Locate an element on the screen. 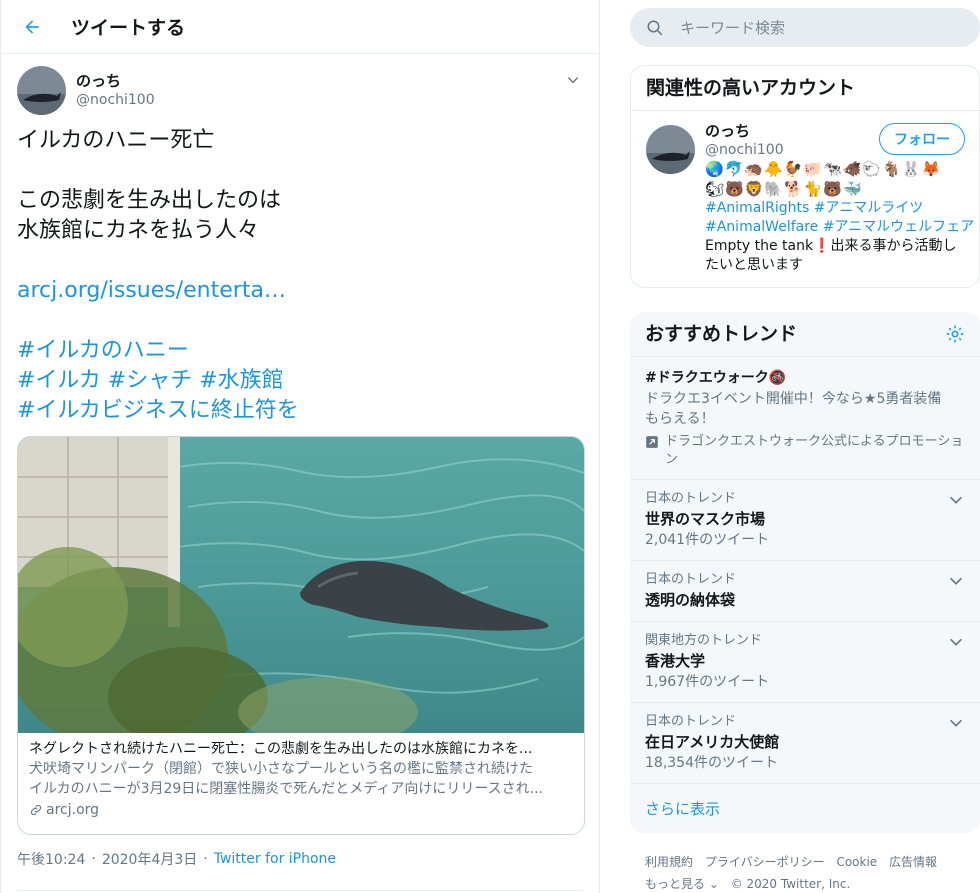  page-title: ツイートする is located at coordinates (128, 28).